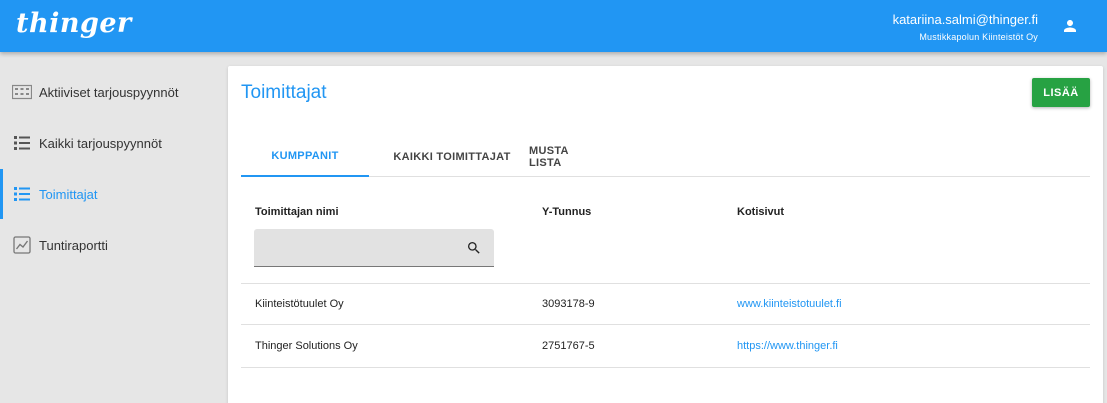  Describe the element at coordinates (109, 92) in the screenshot. I see `sidebar-item-label: Aktiiviset tarjouspyynnöt` at that location.